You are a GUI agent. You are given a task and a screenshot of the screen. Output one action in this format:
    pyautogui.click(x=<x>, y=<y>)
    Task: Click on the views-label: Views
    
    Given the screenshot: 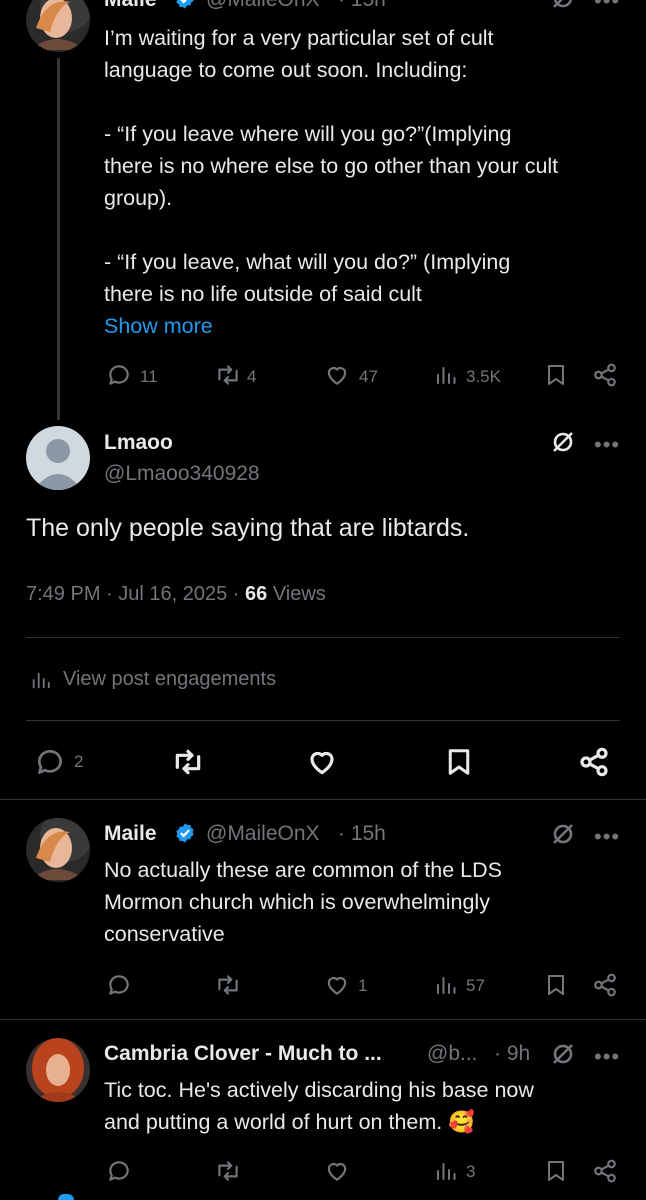 What is the action you would take?
    pyautogui.click(x=296, y=594)
    